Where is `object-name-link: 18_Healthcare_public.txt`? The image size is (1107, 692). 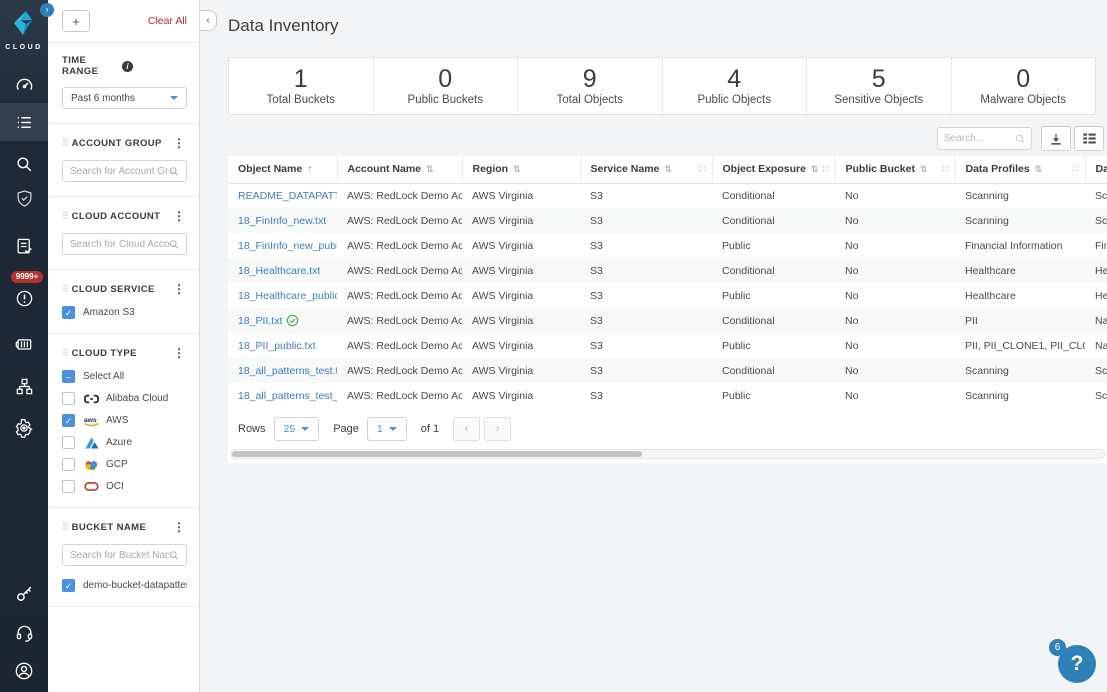 object-name-link: 18_Healthcare_public.txt is located at coordinates (287, 296).